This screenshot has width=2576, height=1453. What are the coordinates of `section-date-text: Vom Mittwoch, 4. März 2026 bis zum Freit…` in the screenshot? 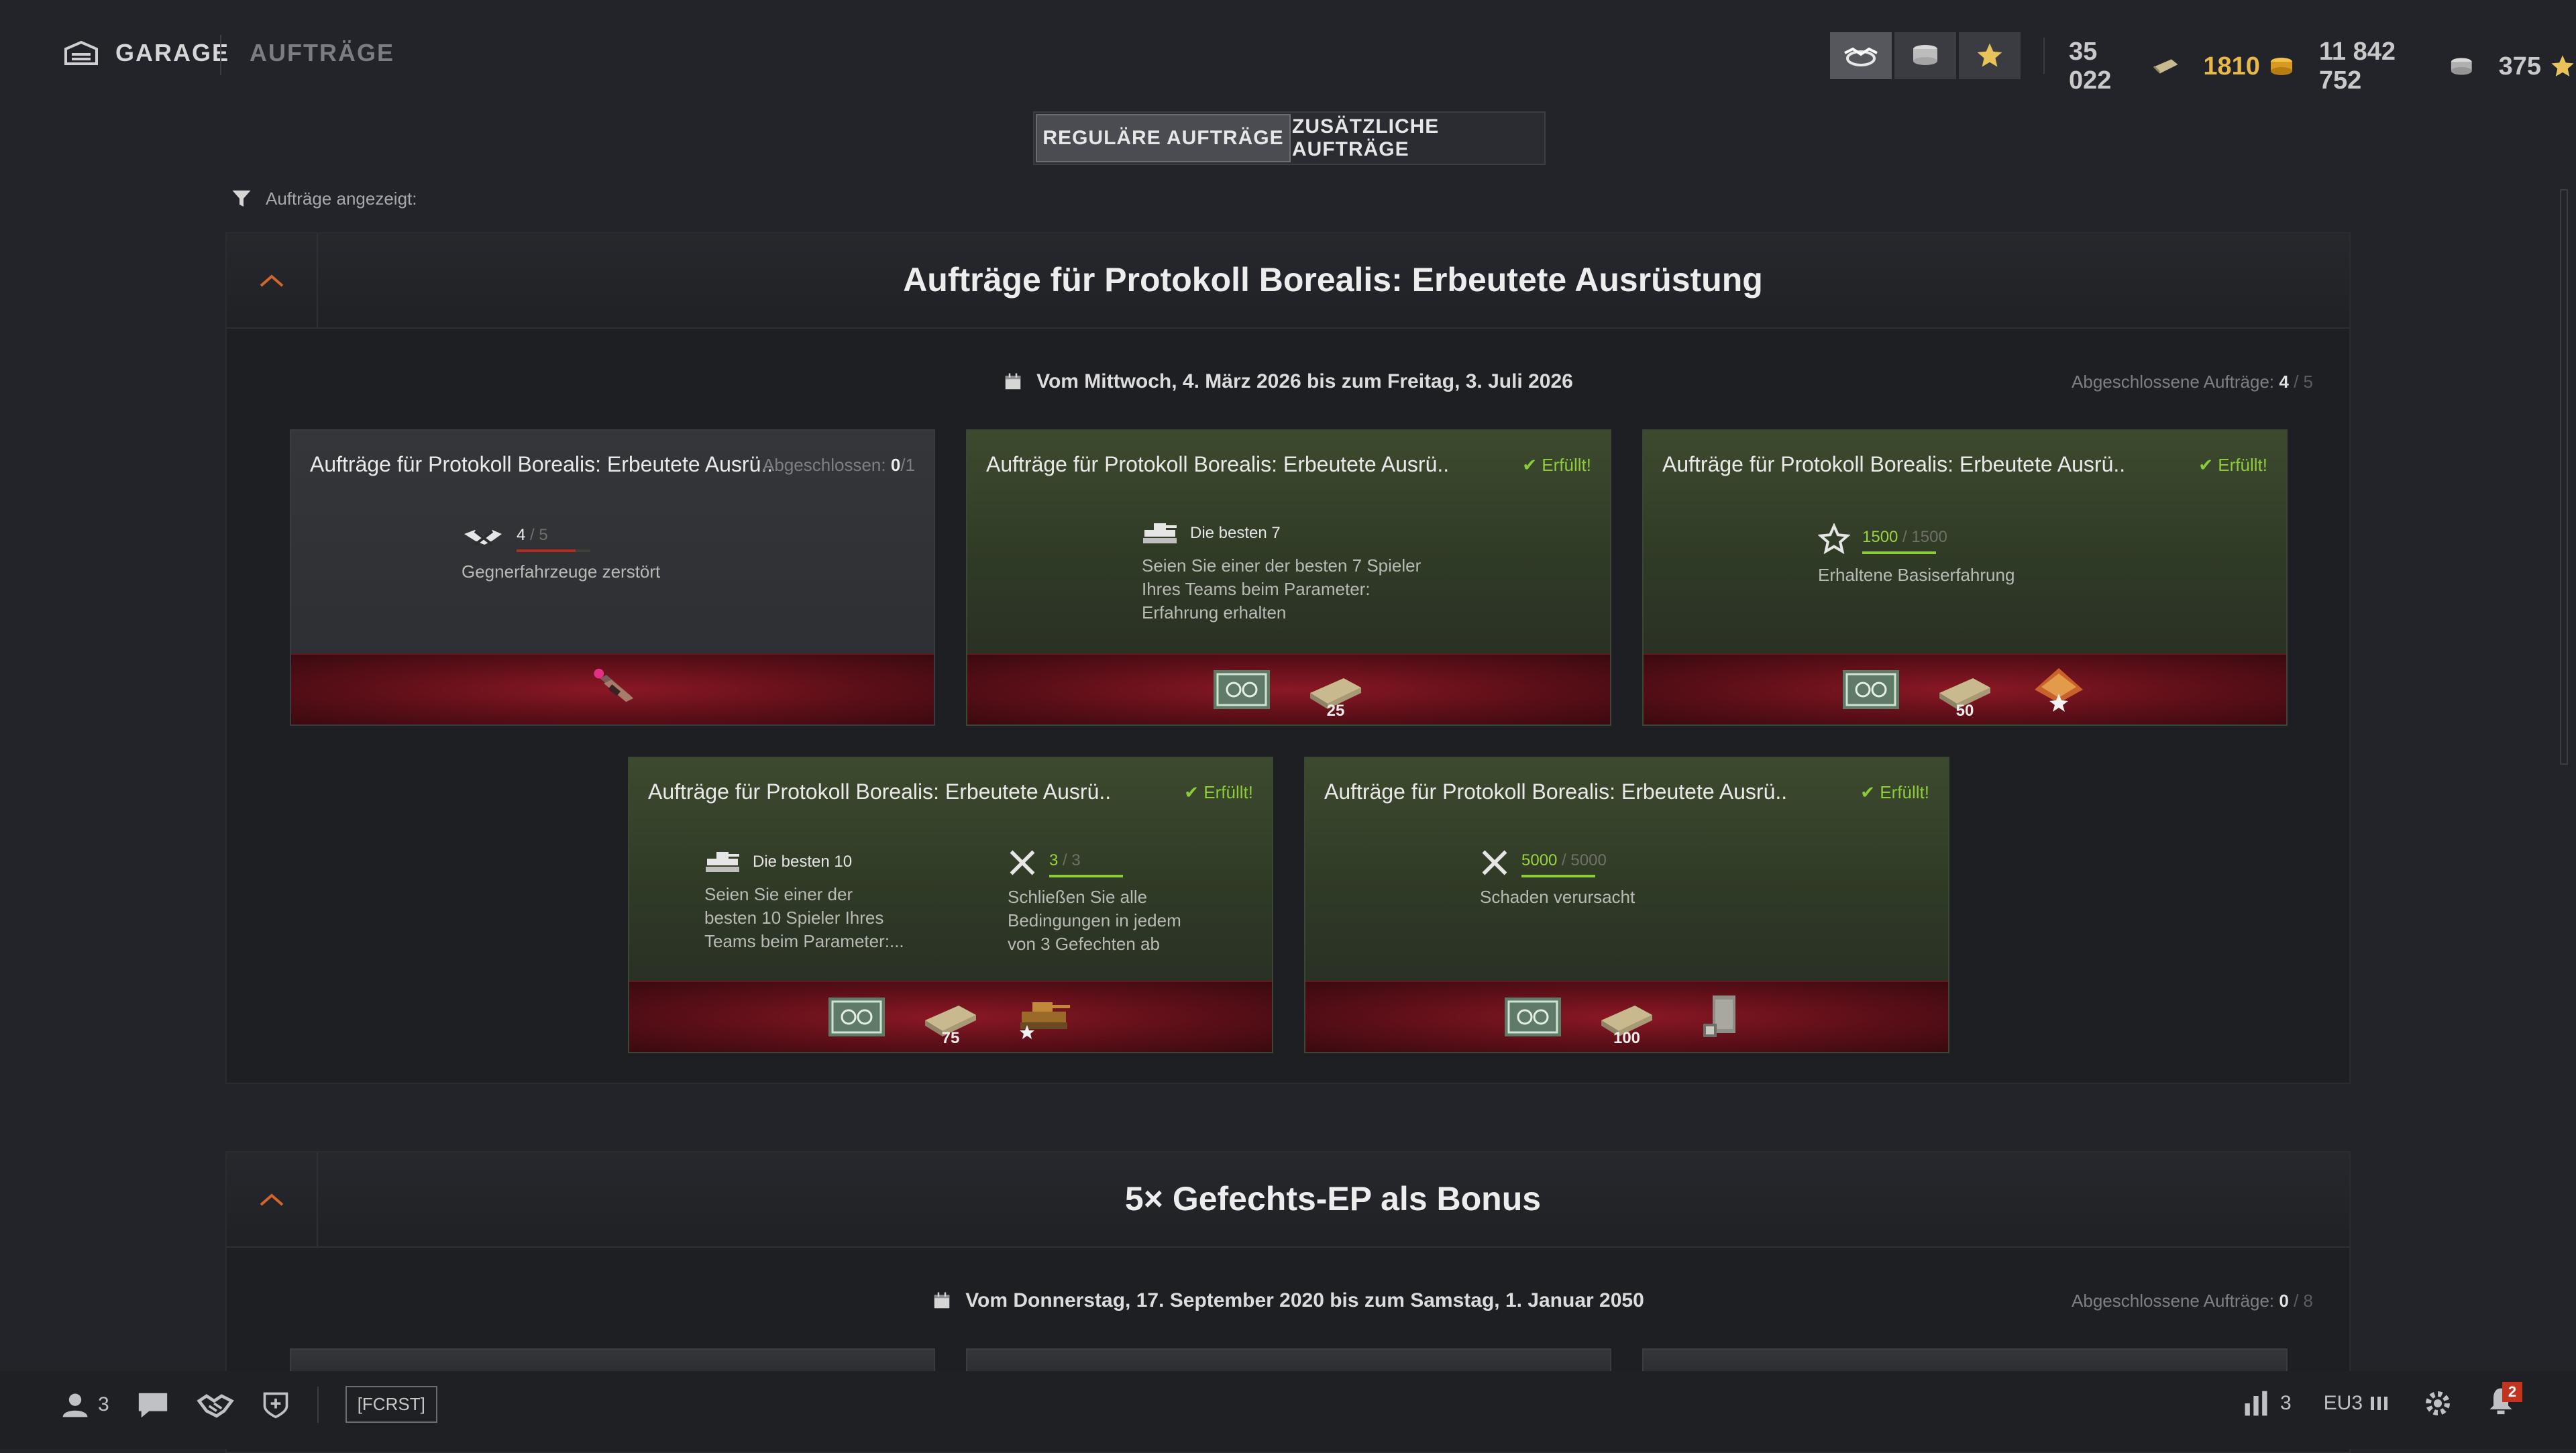 It's located at (1304, 381).